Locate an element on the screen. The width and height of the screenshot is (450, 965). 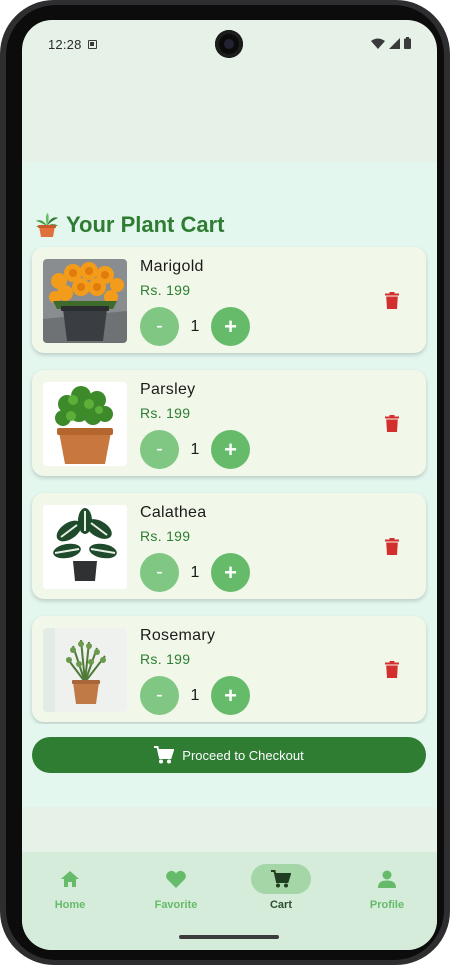
item-name: Rosemary is located at coordinates (178, 635).